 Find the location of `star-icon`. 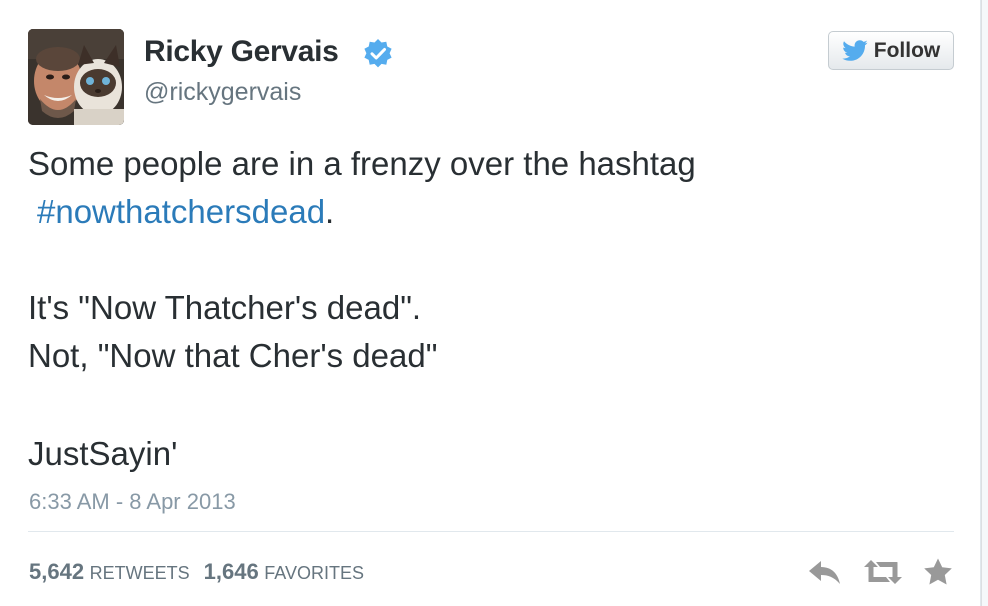

star-icon is located at coordinates (938, 571).